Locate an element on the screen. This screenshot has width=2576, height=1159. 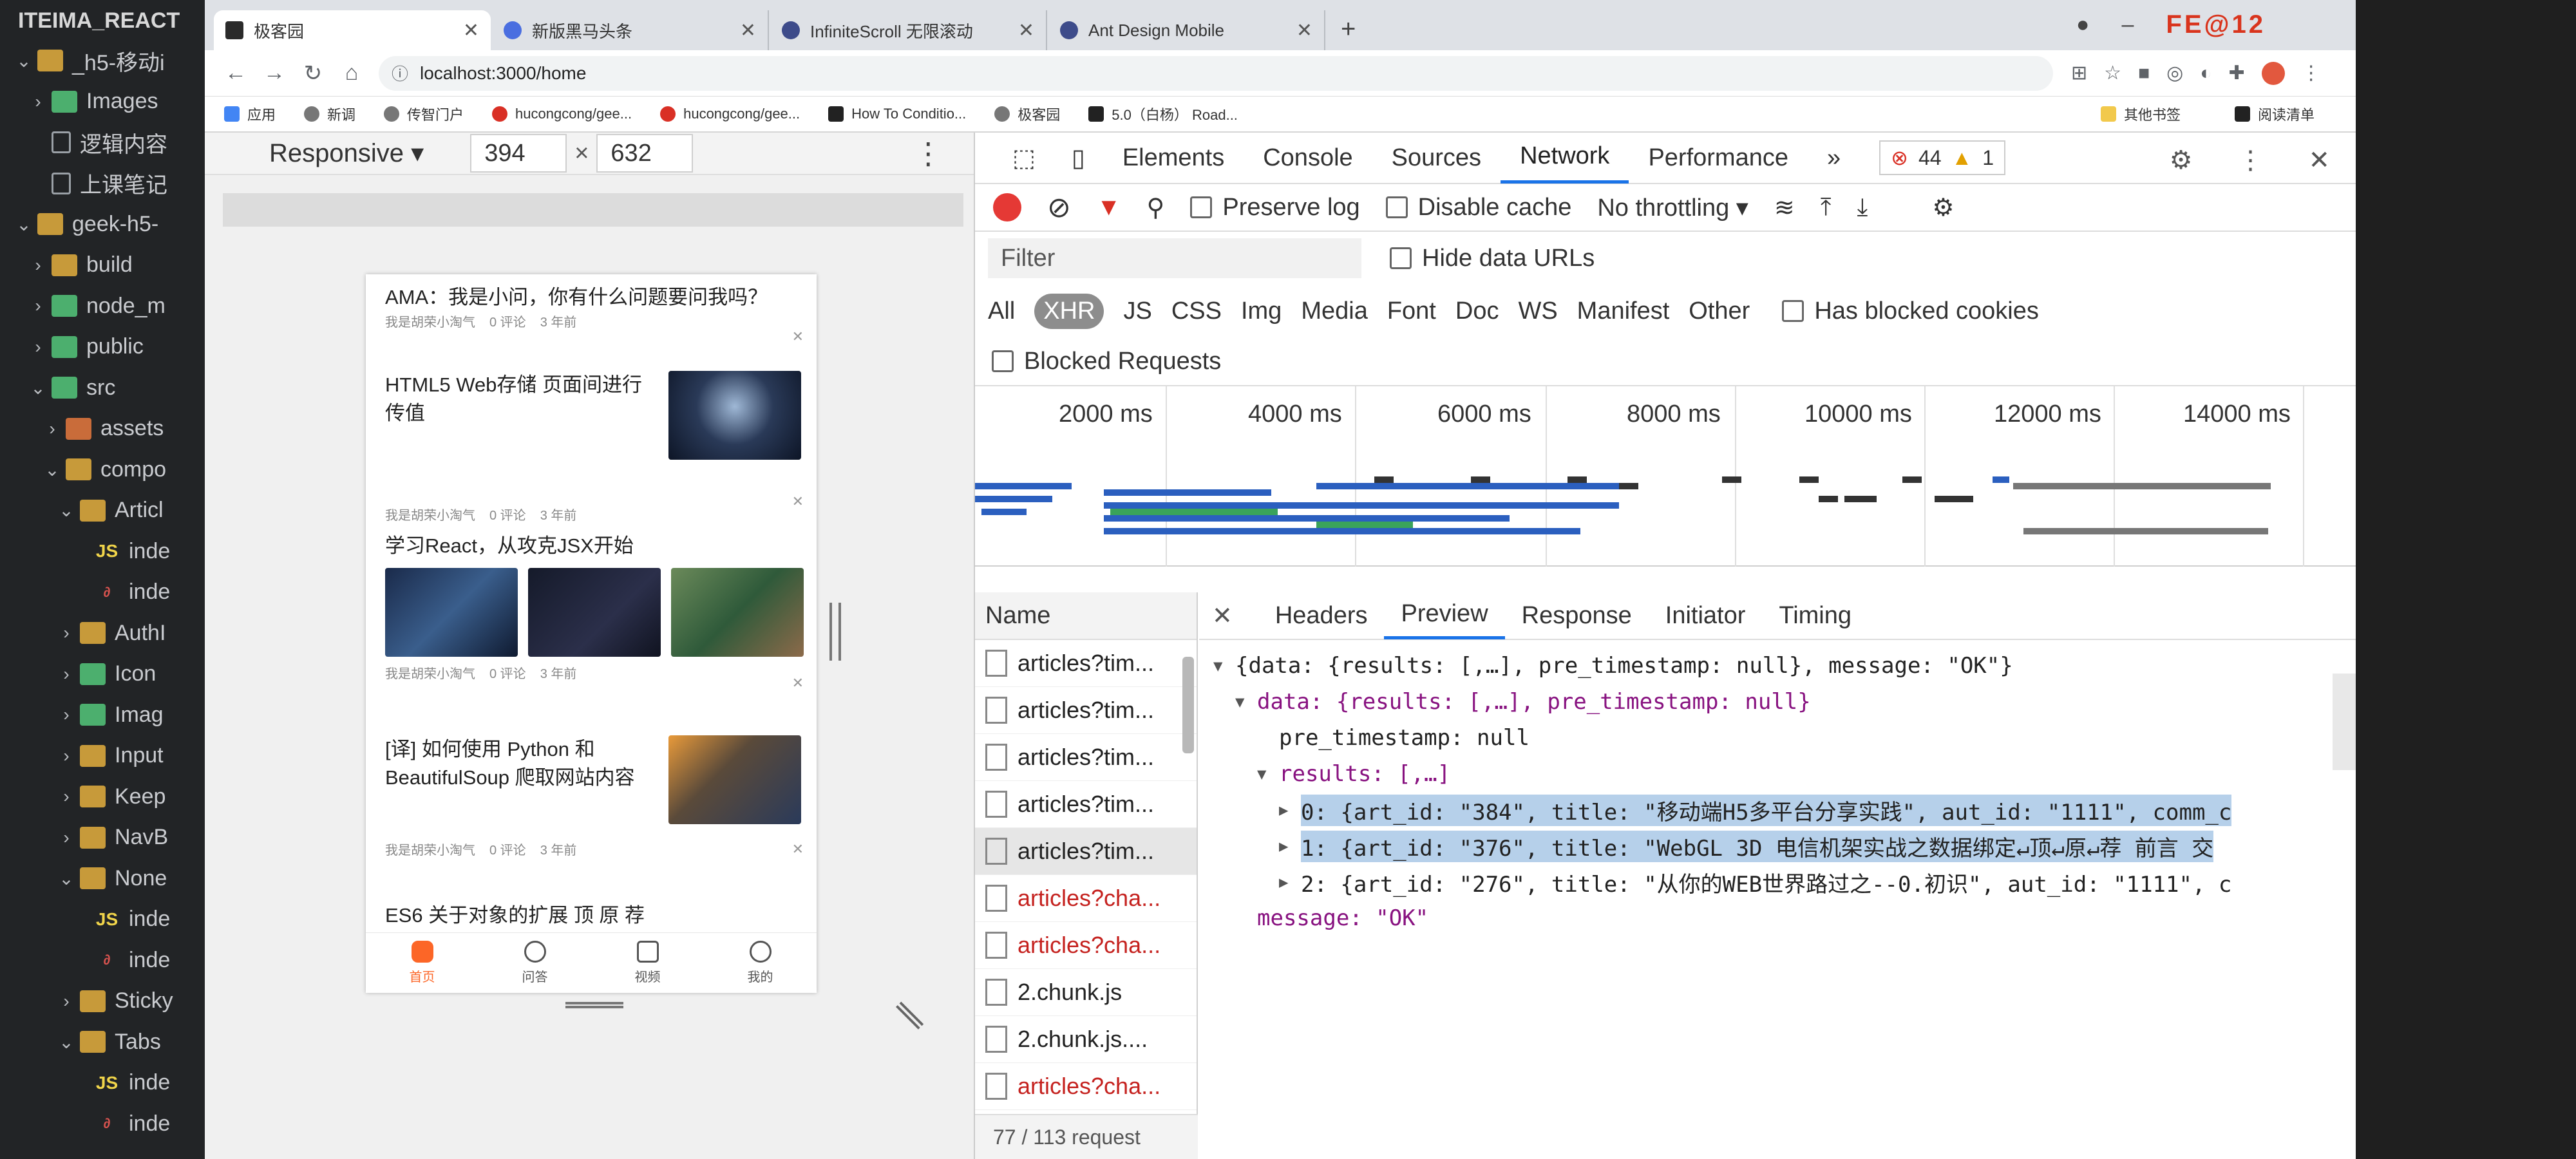
type-img: Img is located at coordinates (1261, 311).